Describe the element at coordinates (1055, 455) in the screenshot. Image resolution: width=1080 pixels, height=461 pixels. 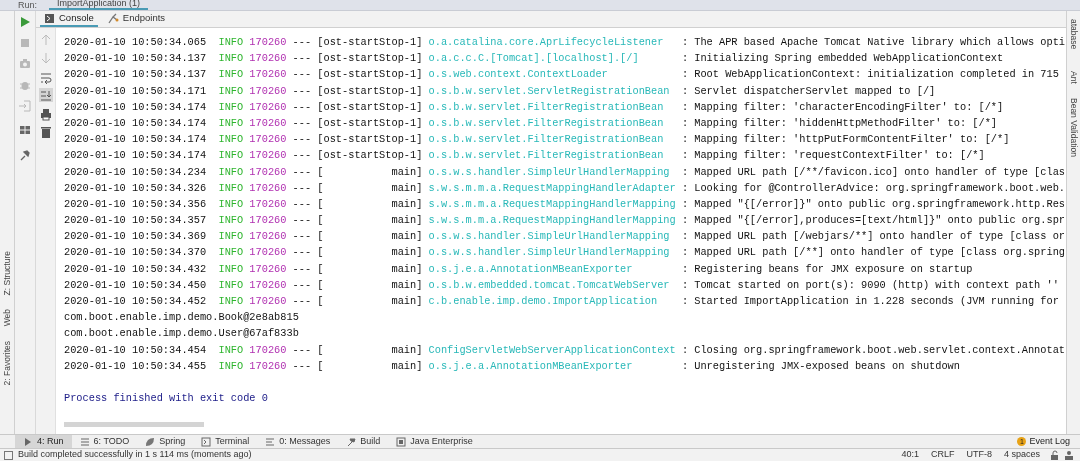
I see `lock-icon` at that location.